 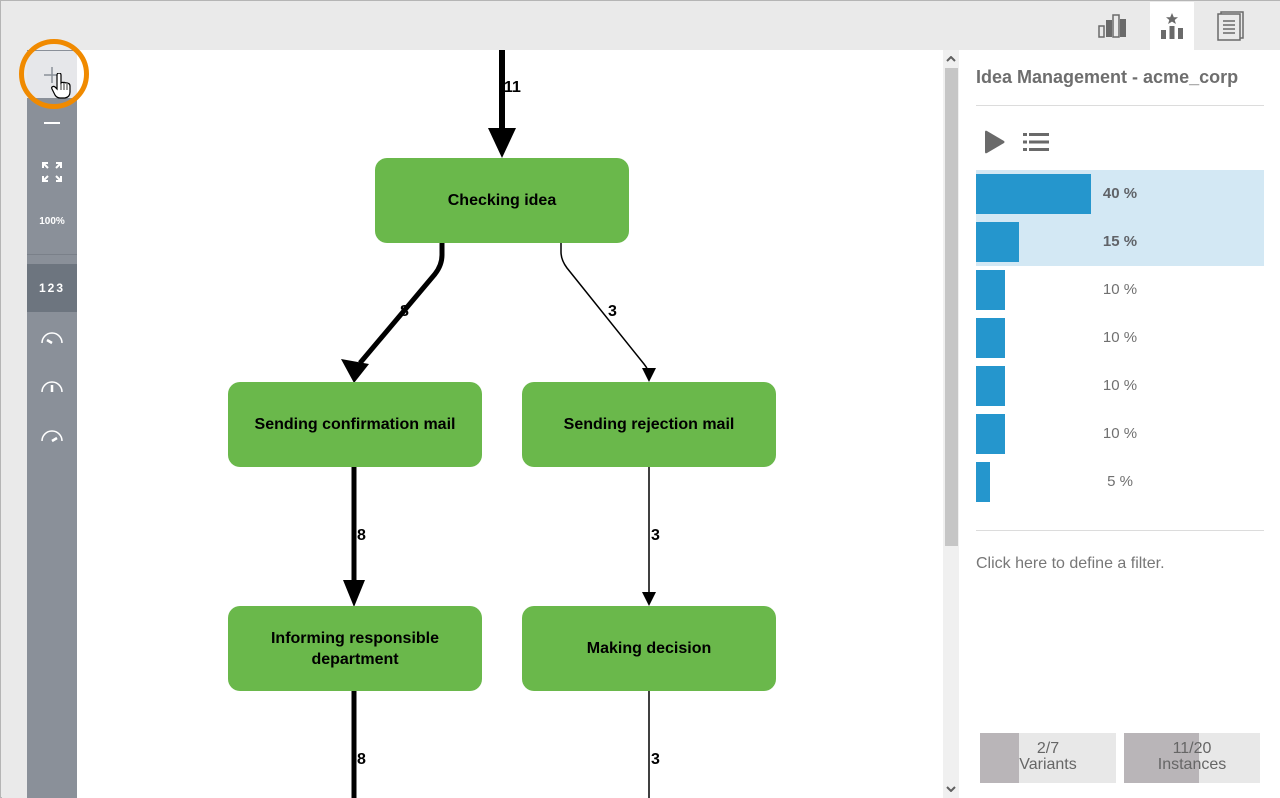 I want to click on scroll-down-button, so click(x=951, y=789).